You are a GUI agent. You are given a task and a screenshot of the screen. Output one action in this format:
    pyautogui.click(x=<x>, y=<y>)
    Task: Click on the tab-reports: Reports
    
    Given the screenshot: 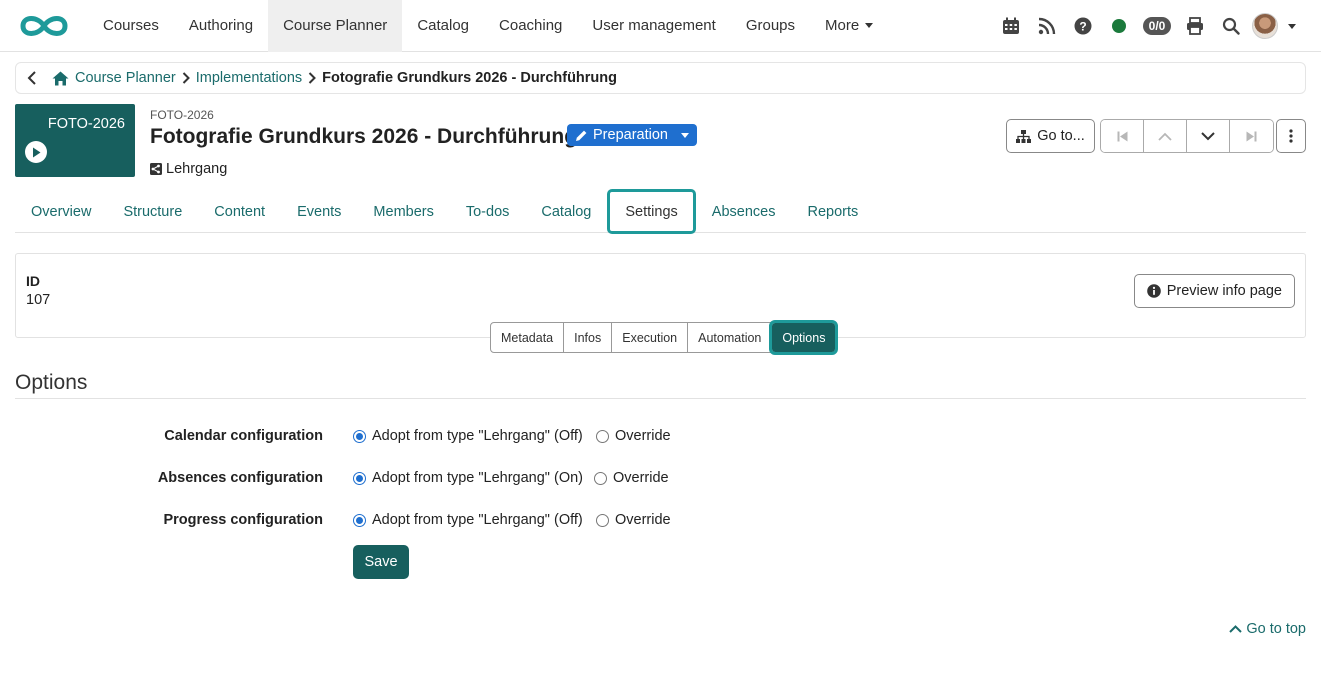 What is the action you would take?
    pyautogui.click(x=832, y=211)
    